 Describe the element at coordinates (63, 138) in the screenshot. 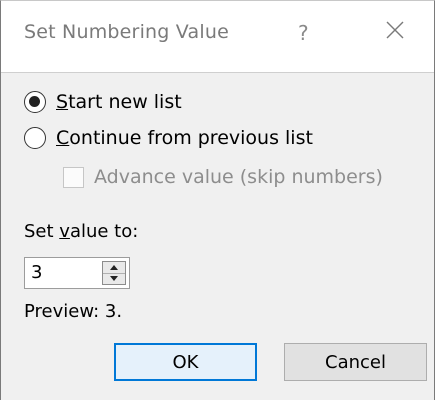

I see `continue-previous-accel: C` at that location.